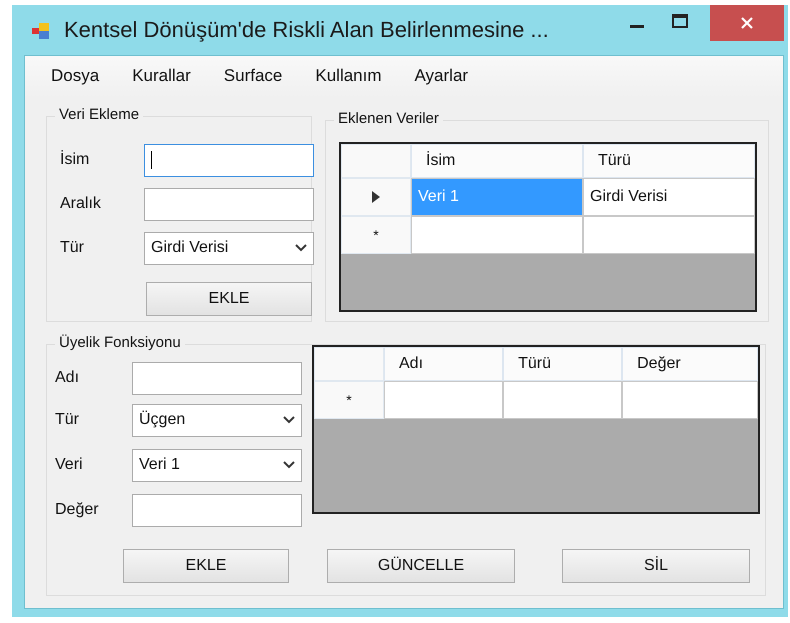 The width and height of the screenshot is (790, 623). Describe the element at coordinates (67, 378) in the screenshot. I see `field-label: Adı` at that location.